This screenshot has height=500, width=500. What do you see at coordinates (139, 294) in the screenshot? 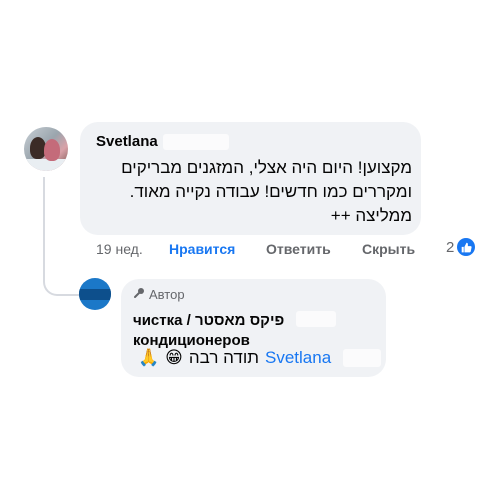
I see `microphone-icon` at bounding box center [139, 294].